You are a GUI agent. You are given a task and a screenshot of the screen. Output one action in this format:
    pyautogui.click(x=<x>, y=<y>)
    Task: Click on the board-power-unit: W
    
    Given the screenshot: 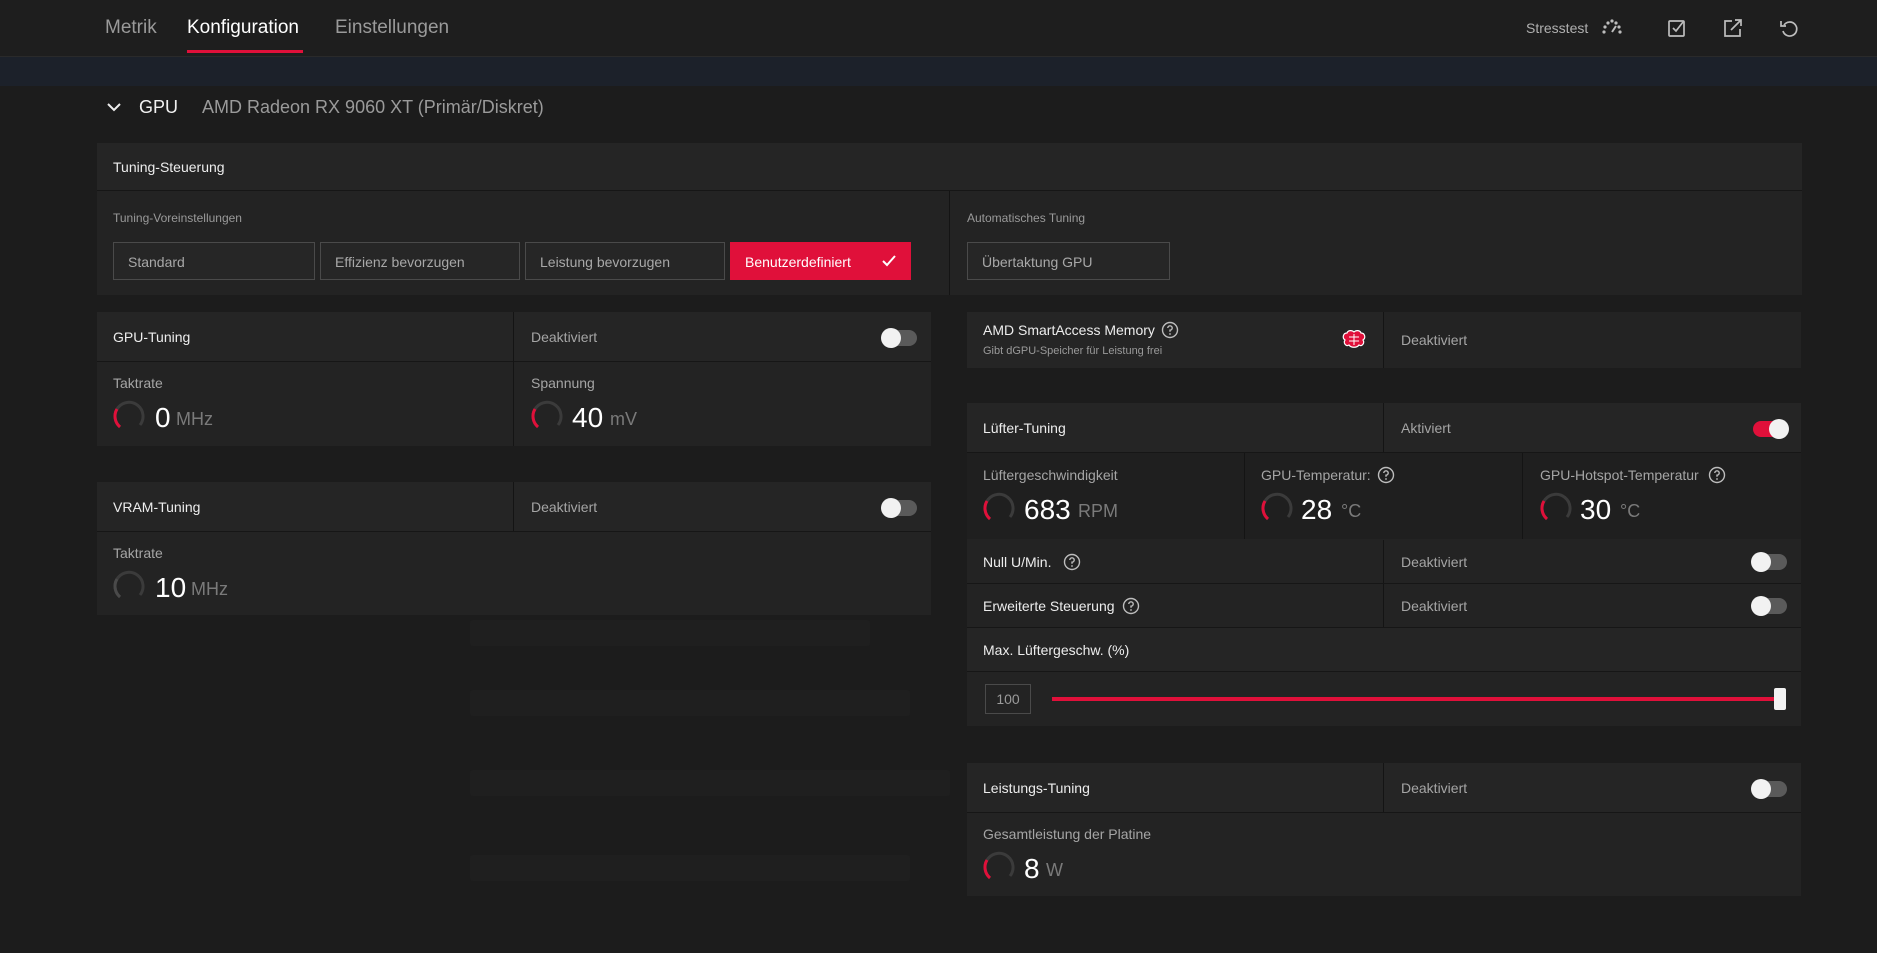 What is the action you would take?
    pyautogui.click(x=1054, y=870)
    